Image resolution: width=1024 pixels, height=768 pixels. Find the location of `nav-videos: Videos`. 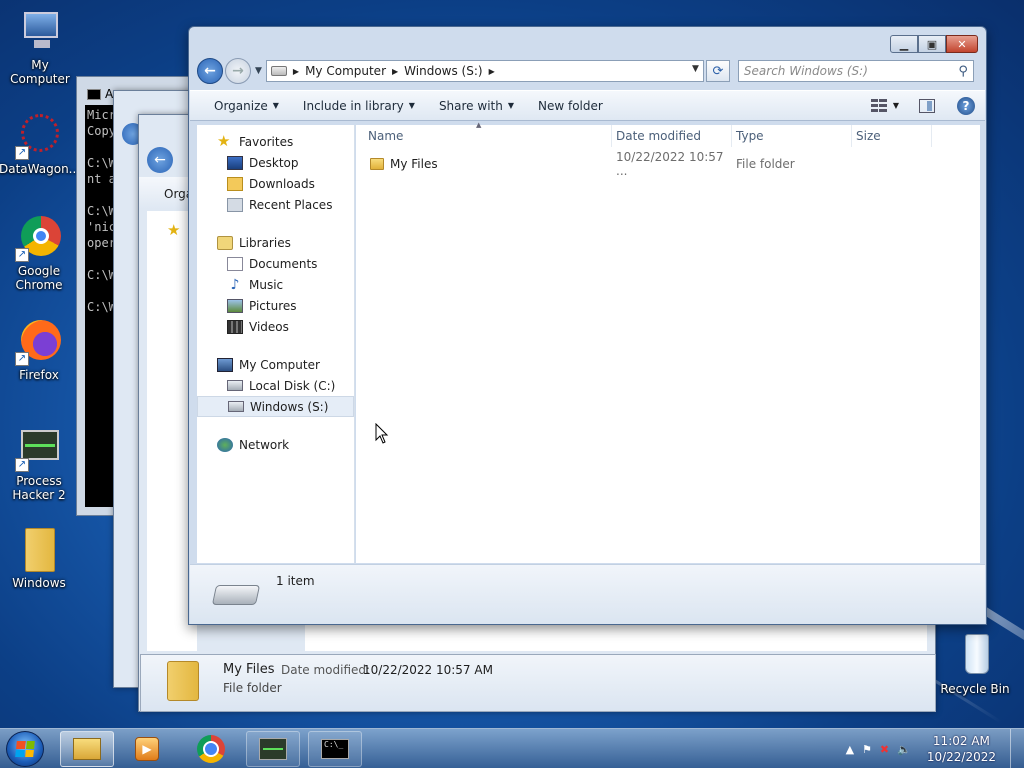

nav-videos: Videos is located at coordinates (275, 326).